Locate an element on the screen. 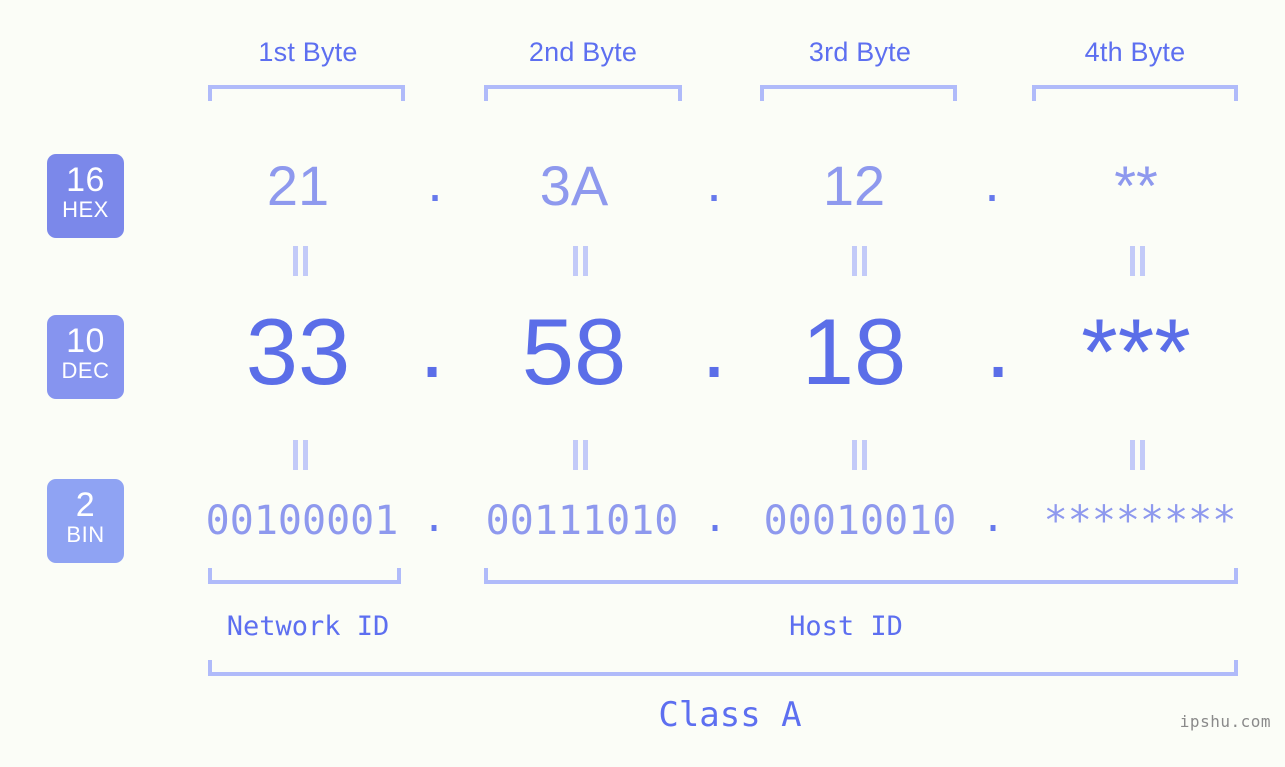  bin-byte-4: ******** is located at coordinates (1140, 521).